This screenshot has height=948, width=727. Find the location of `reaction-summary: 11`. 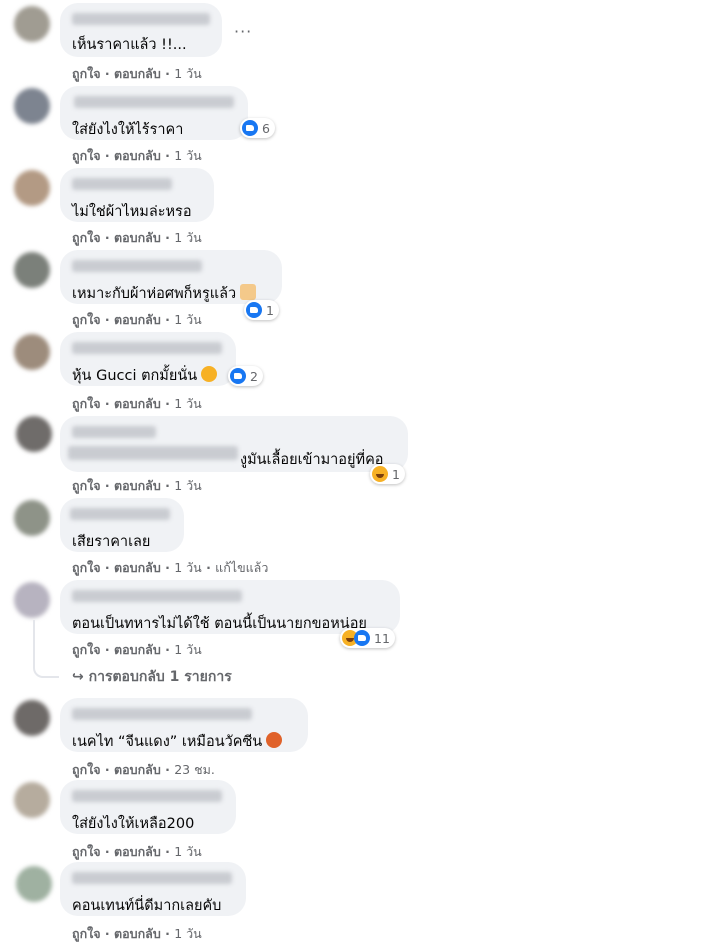

reaction-summary: 11 is located at coordinates (367, 638).